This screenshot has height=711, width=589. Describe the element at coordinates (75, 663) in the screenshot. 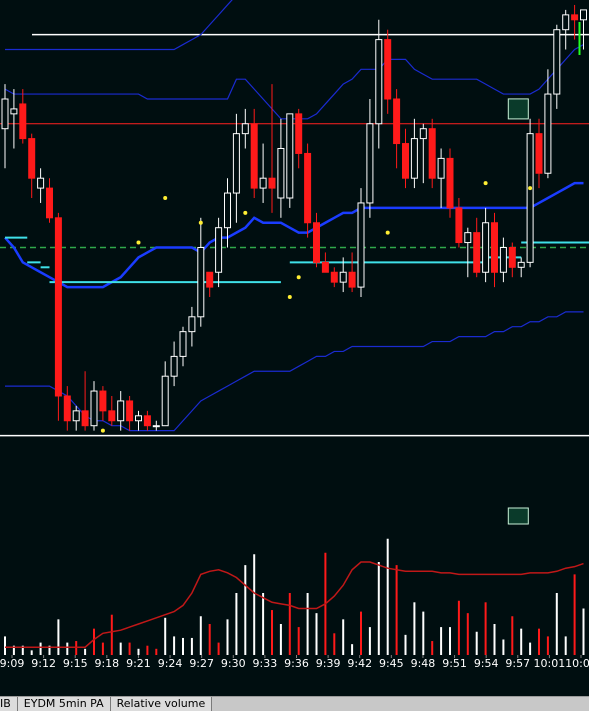

I see `x-tick-label-9-15: 9:15` at that location.